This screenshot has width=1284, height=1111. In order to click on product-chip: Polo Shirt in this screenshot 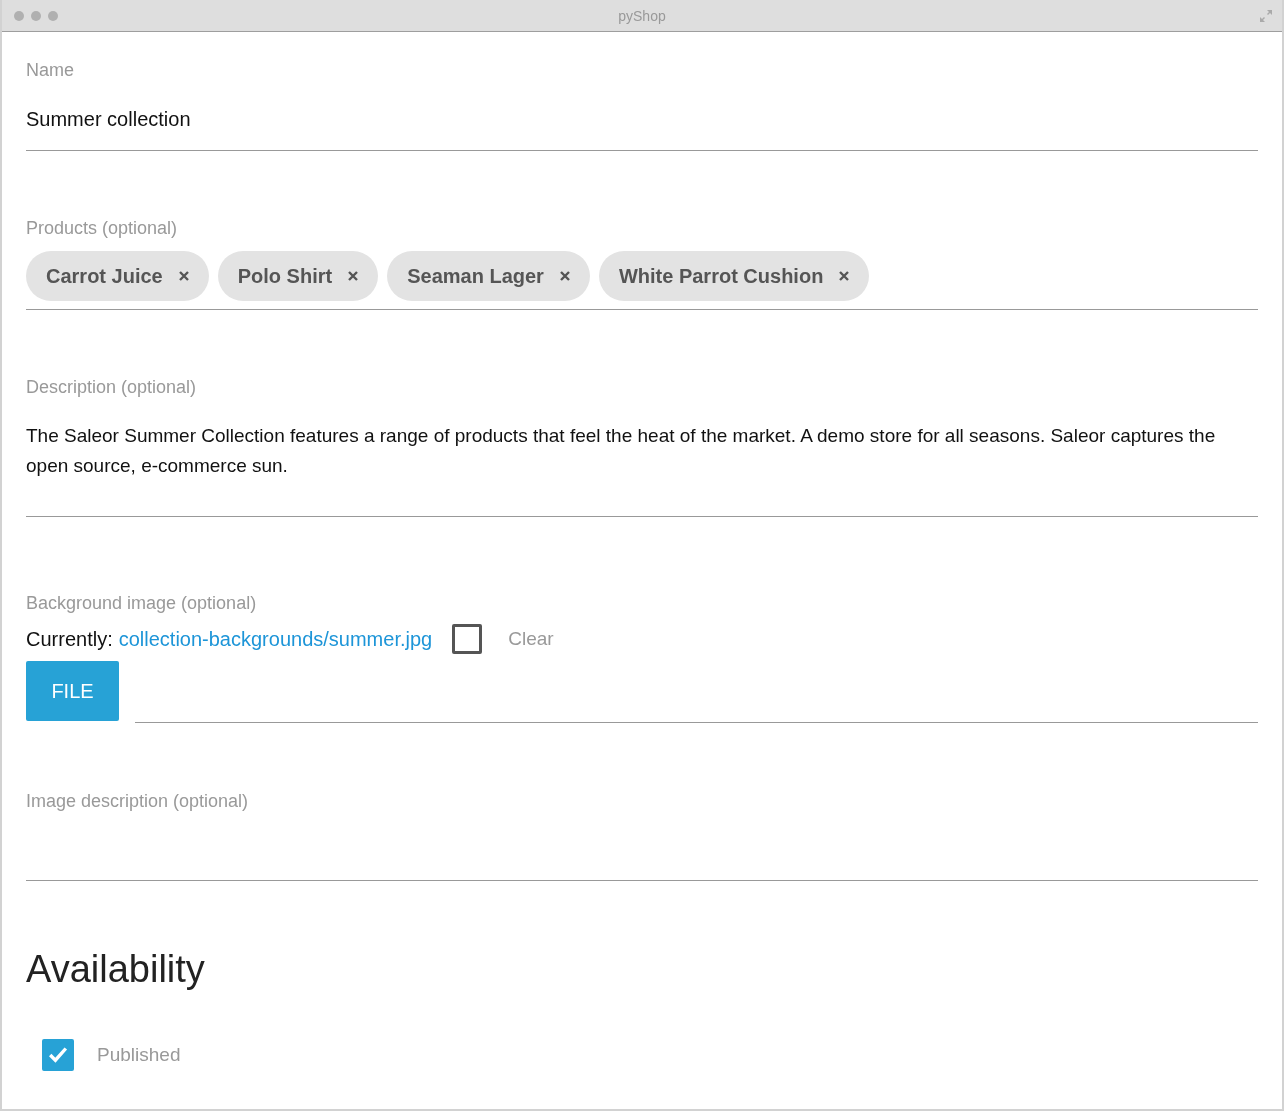, I will do `click(298, 276)`.